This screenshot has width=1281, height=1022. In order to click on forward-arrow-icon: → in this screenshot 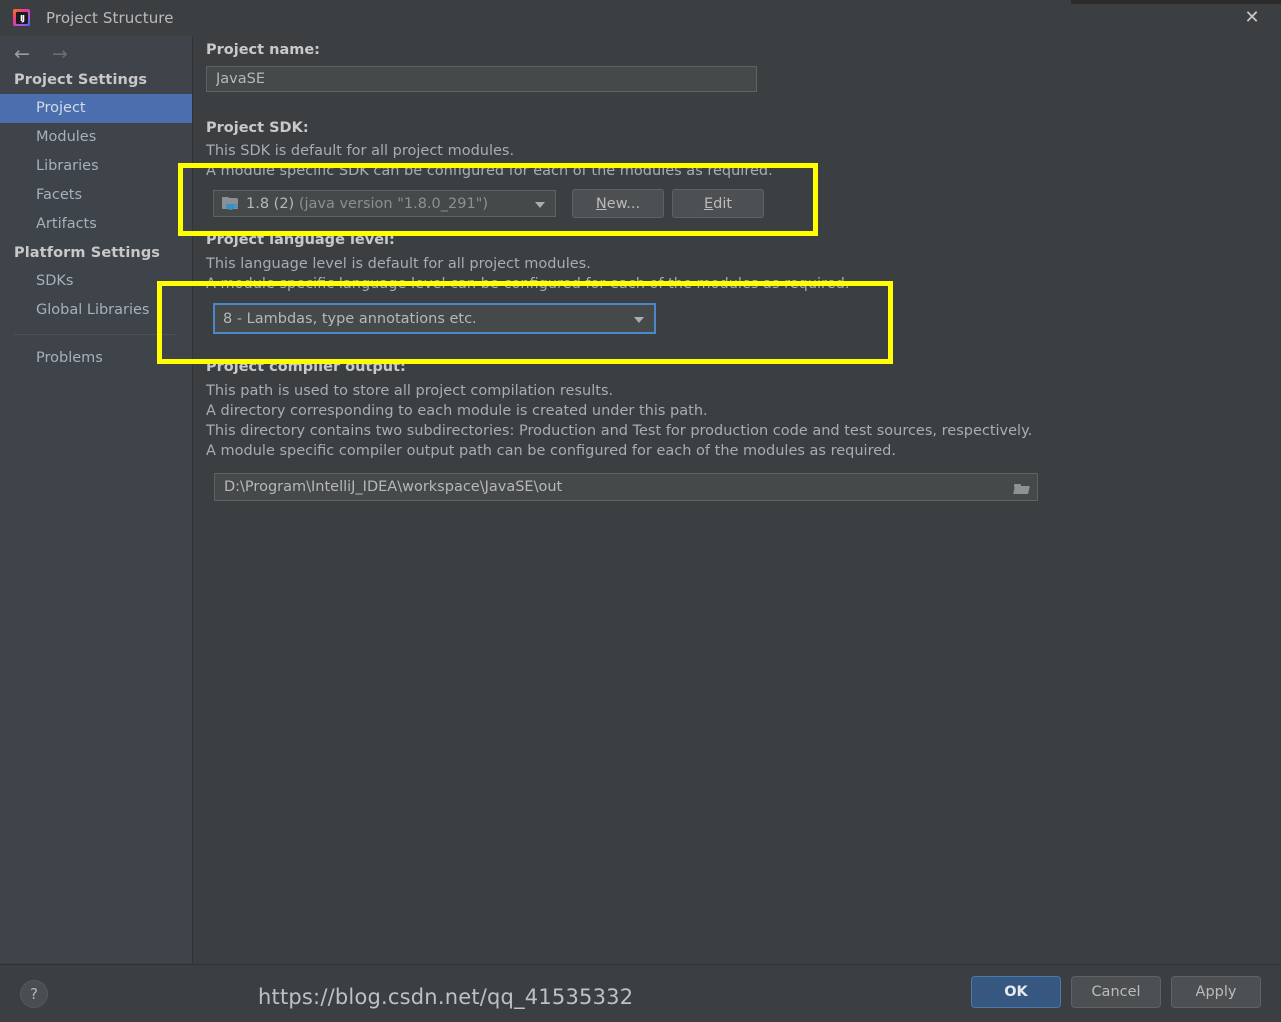, I will do `click(60, 54)`.